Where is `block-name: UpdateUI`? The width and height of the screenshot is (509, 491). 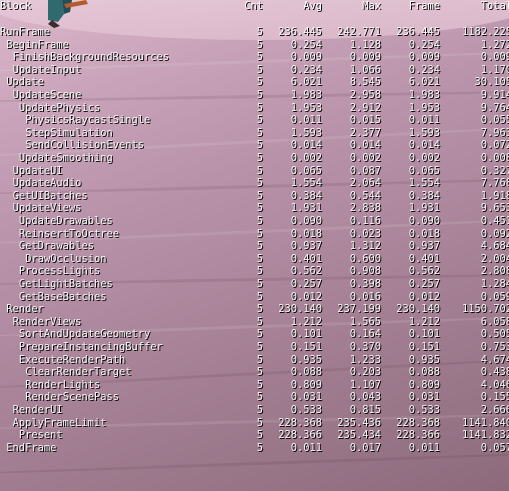 block-name: UpdateUI is located at coordinates (37, 170).